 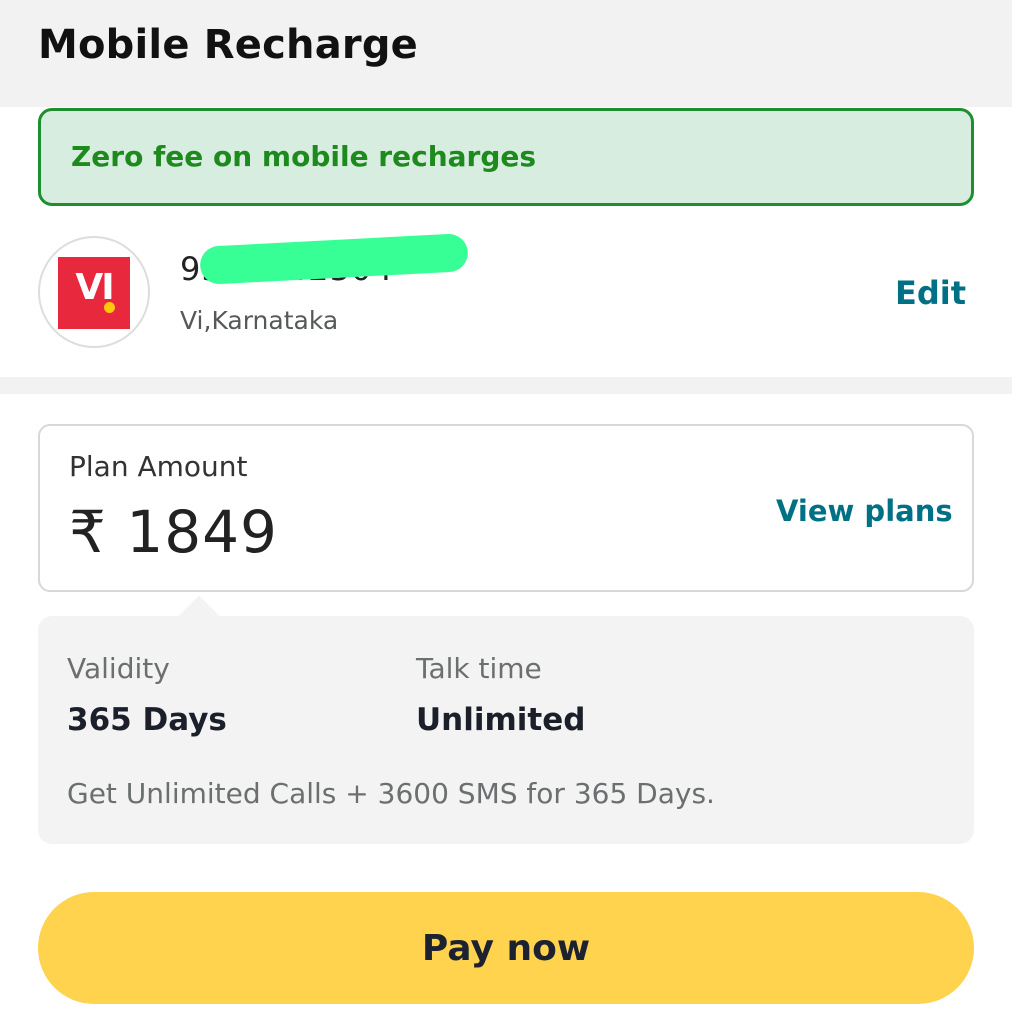 What do you see at coordinates (304, 156) in the screenshot?
I see `promo-text: Zero fee on mobile recharges` at bounding box center [304, 156].